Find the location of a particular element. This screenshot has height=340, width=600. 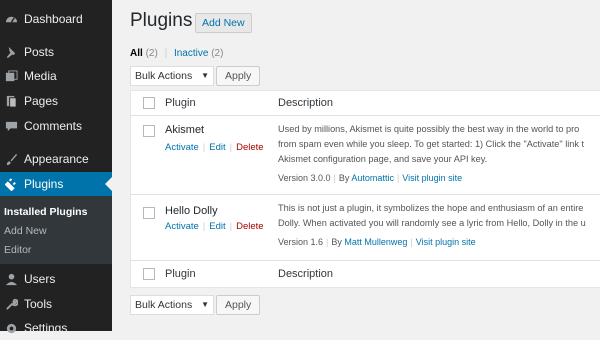

sidebar-item-label: Comments is located at coordinates (53, 126).